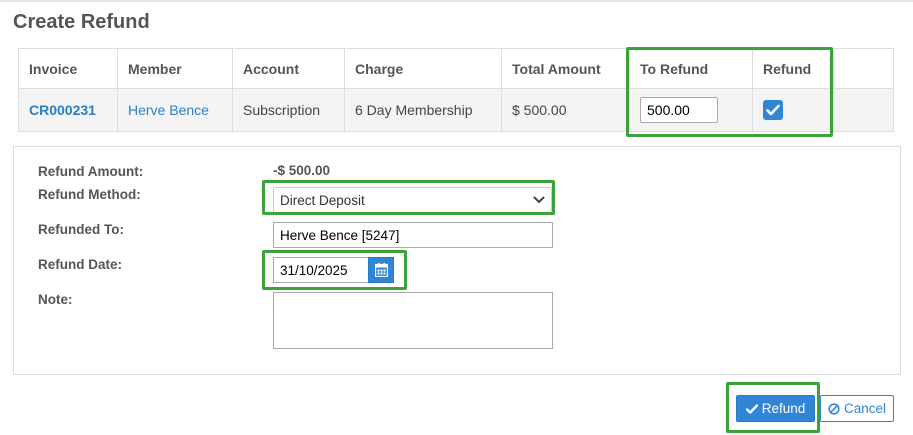  I want to click on cell-refund, so click(793, 110).